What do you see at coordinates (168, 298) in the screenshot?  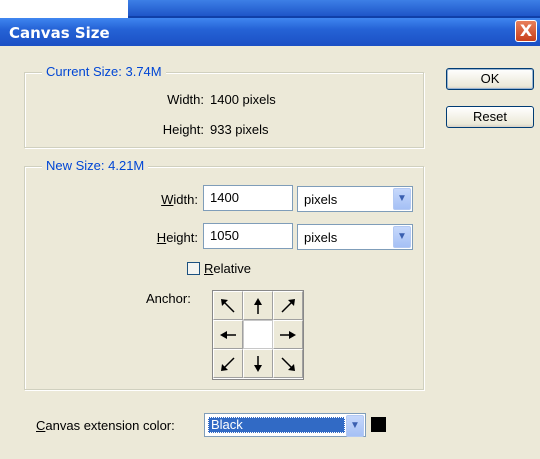 I see `anchor-label: Anchor:` at bounding box center [168, 298].